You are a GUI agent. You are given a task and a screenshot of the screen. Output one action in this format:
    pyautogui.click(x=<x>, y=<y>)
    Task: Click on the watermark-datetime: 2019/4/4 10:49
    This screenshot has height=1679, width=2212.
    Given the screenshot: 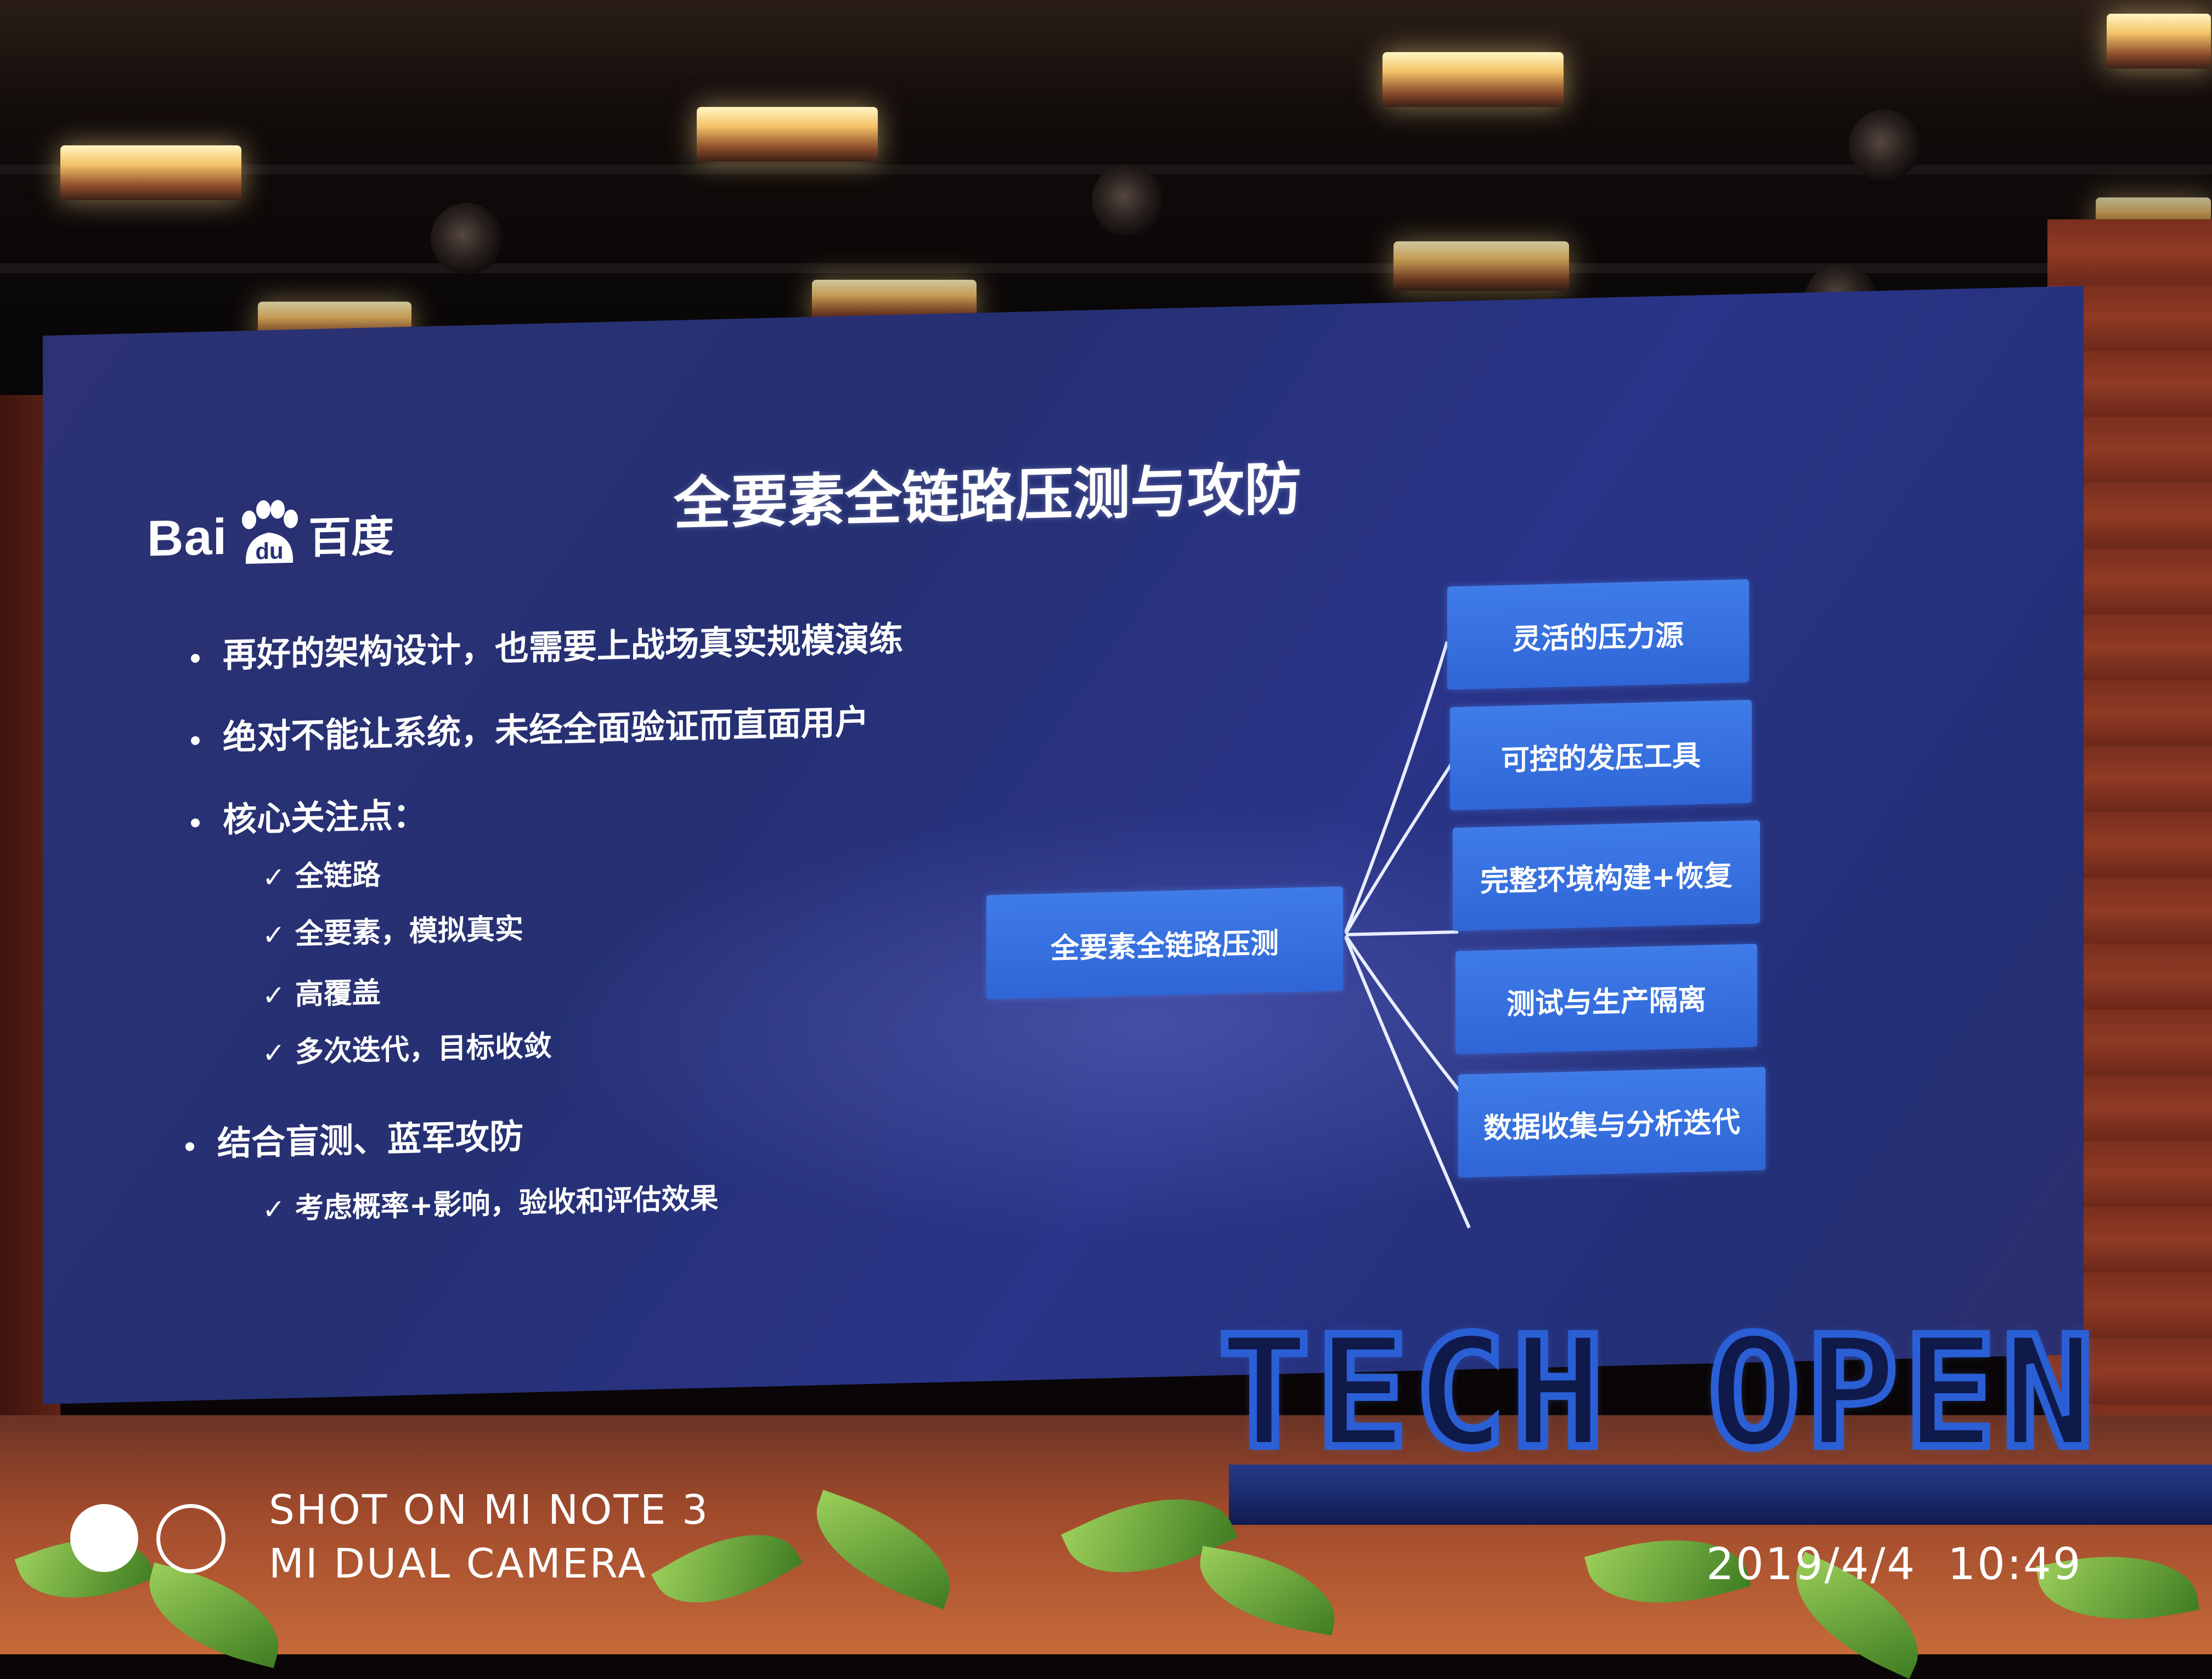 What is the action you would take?
    pyautogui.click(x=1895, y=1564)
    